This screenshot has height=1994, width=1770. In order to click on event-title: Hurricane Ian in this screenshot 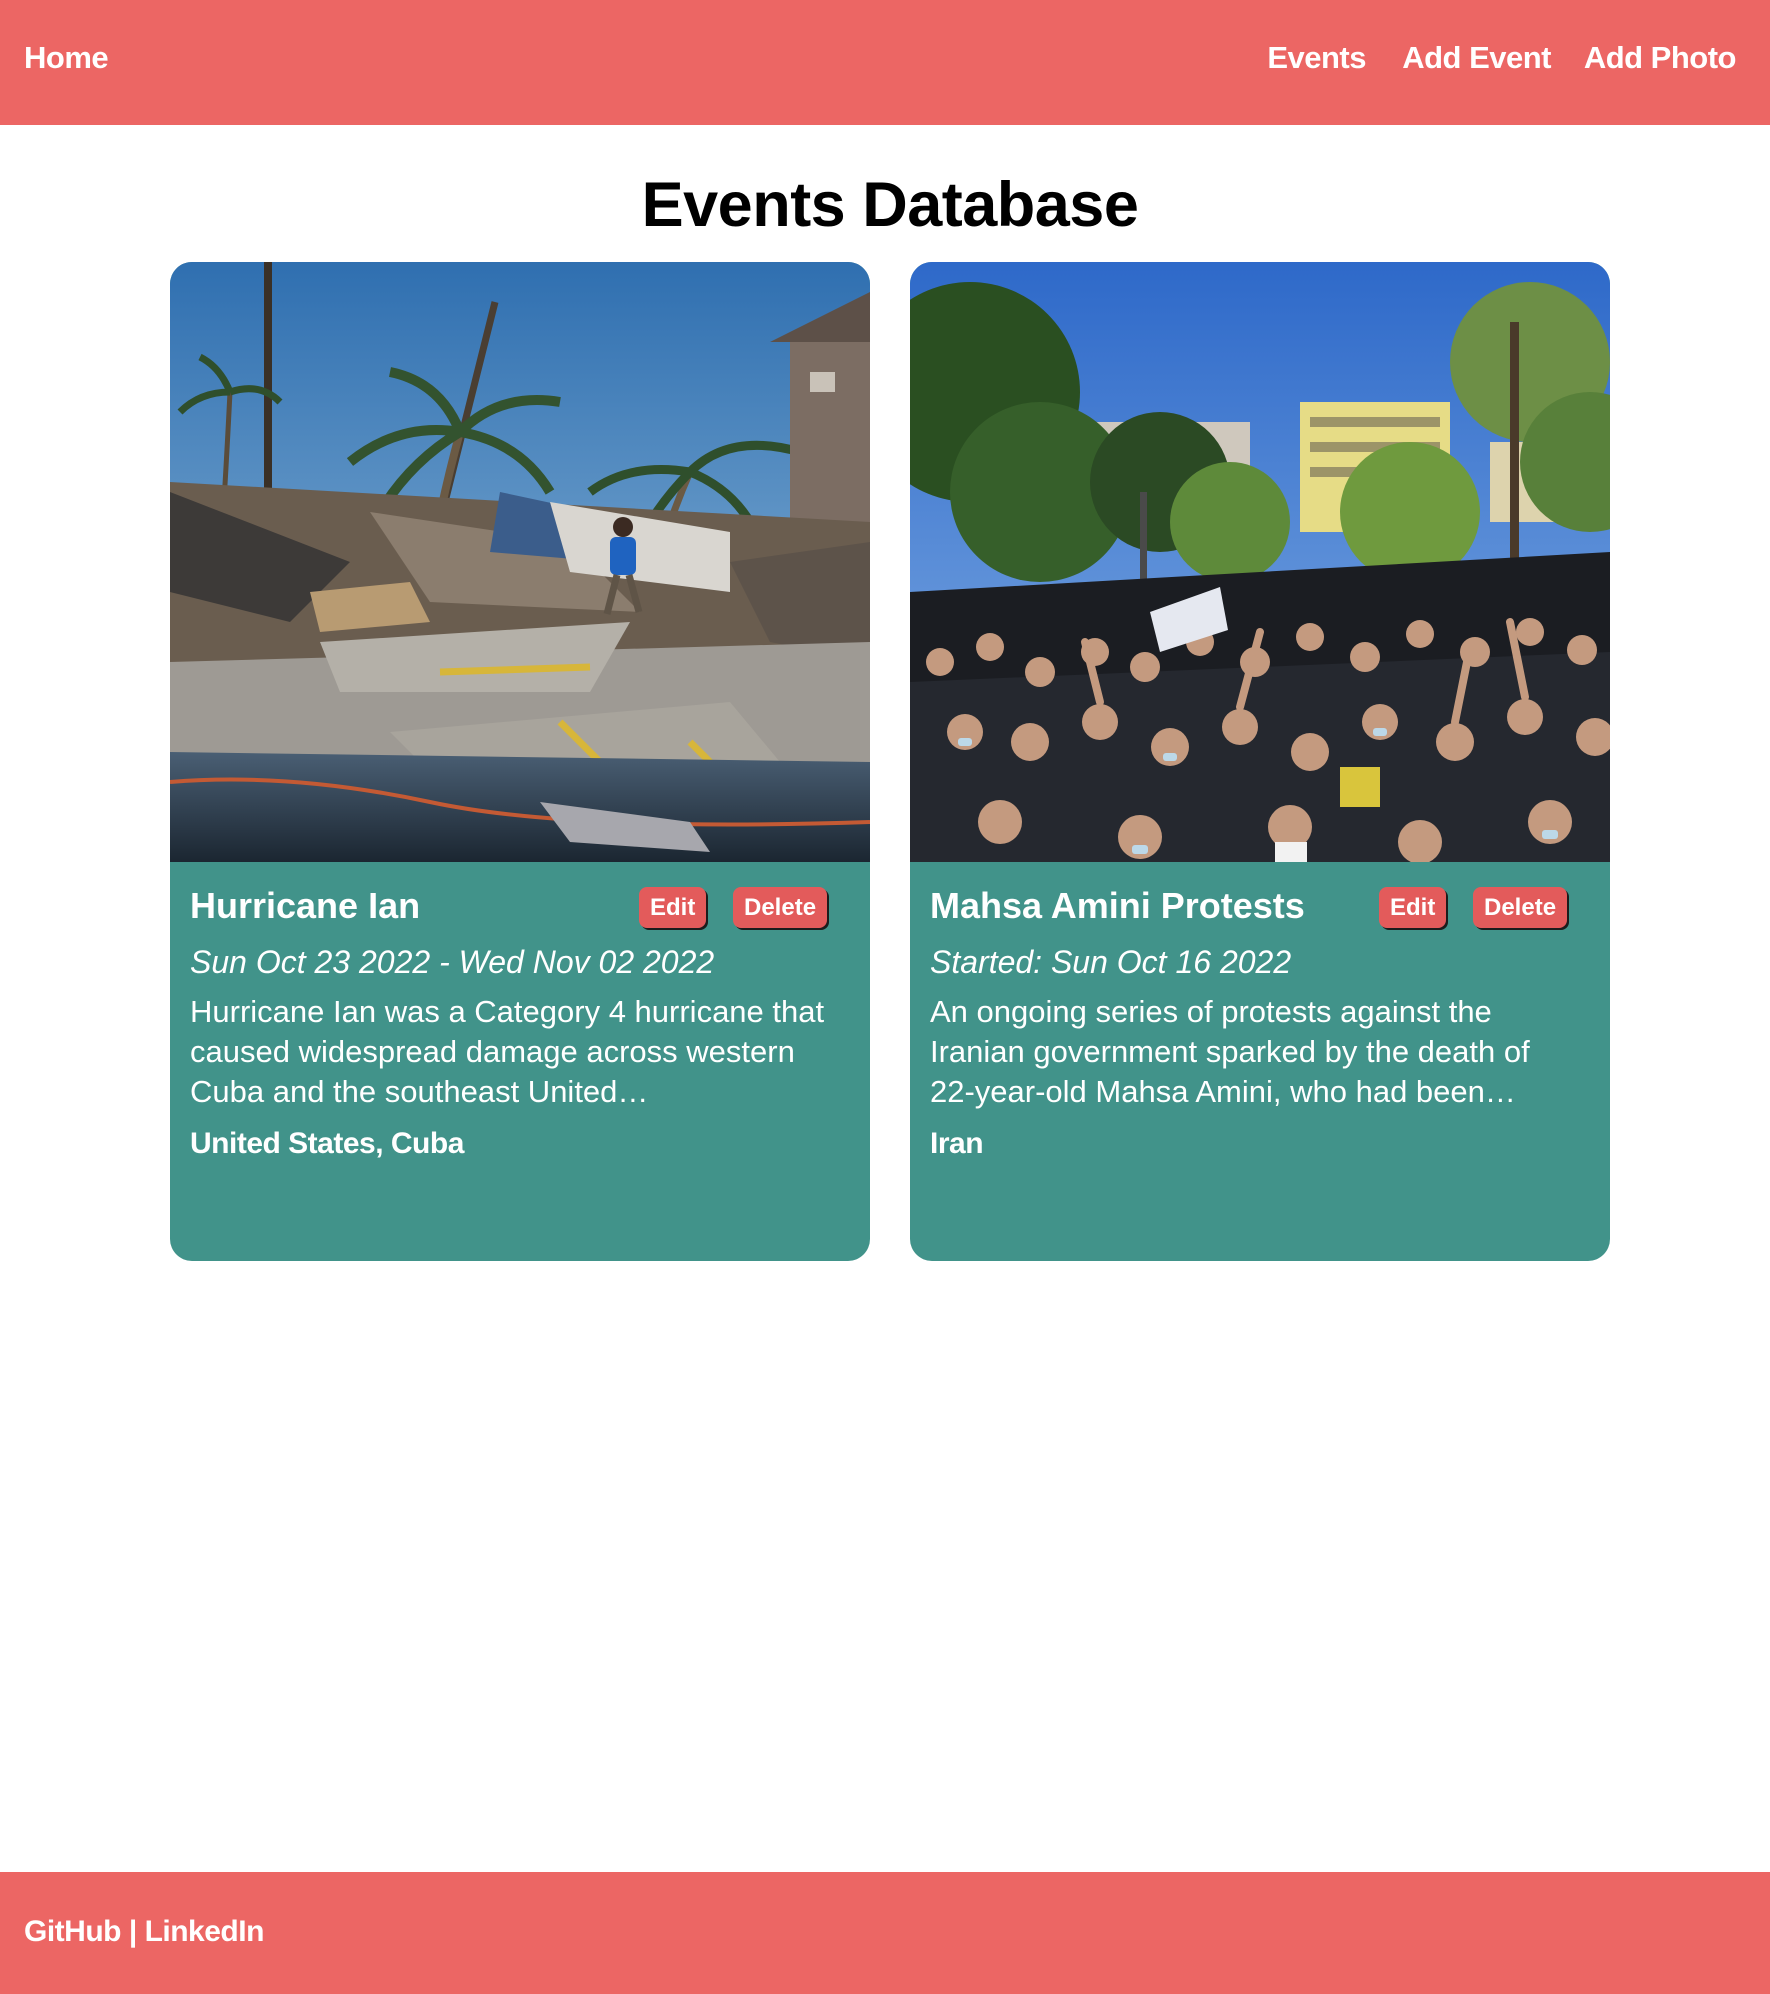, I will do `click(305, 905)`.